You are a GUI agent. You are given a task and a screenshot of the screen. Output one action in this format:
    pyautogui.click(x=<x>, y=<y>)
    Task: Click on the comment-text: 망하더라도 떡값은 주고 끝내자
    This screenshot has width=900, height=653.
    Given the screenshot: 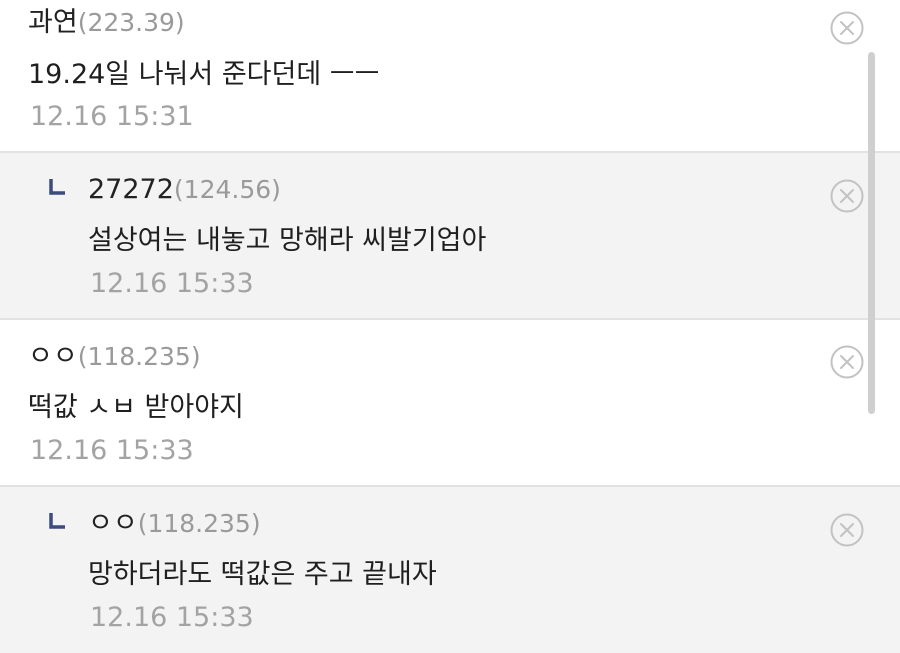 What is the action you would take?
    pyautogui.click(x=262, y=574)
    